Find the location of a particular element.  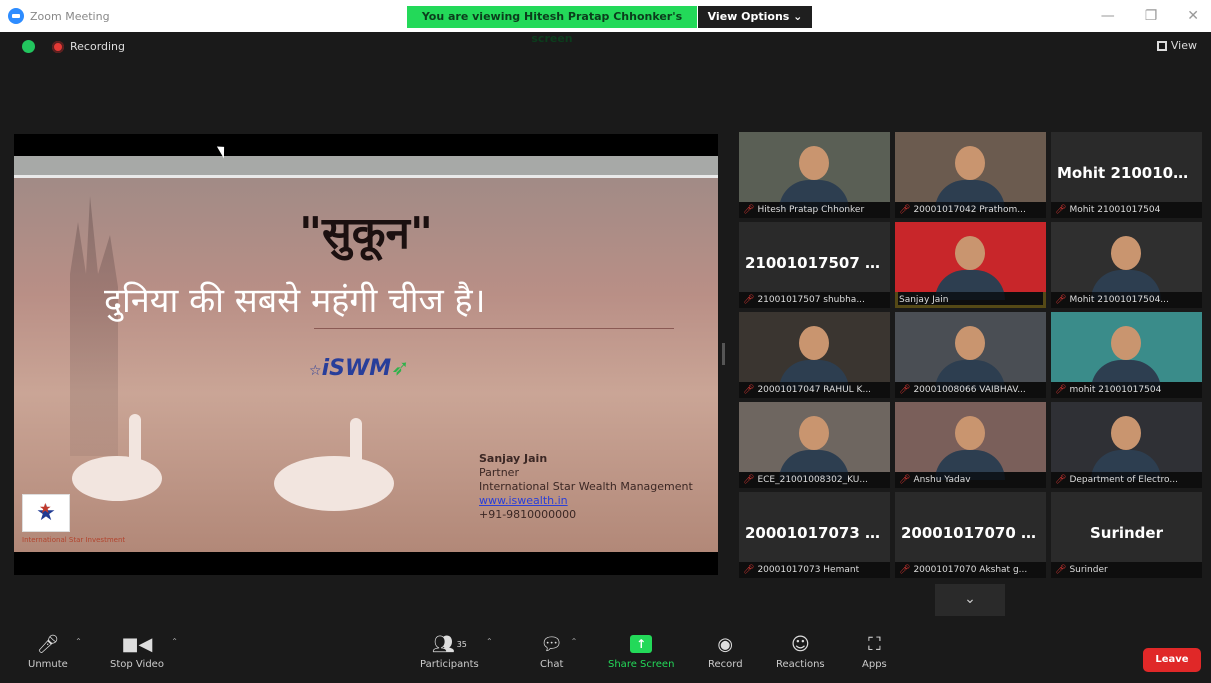

record-button: ◉ Record is located at coordinates (725, 652).